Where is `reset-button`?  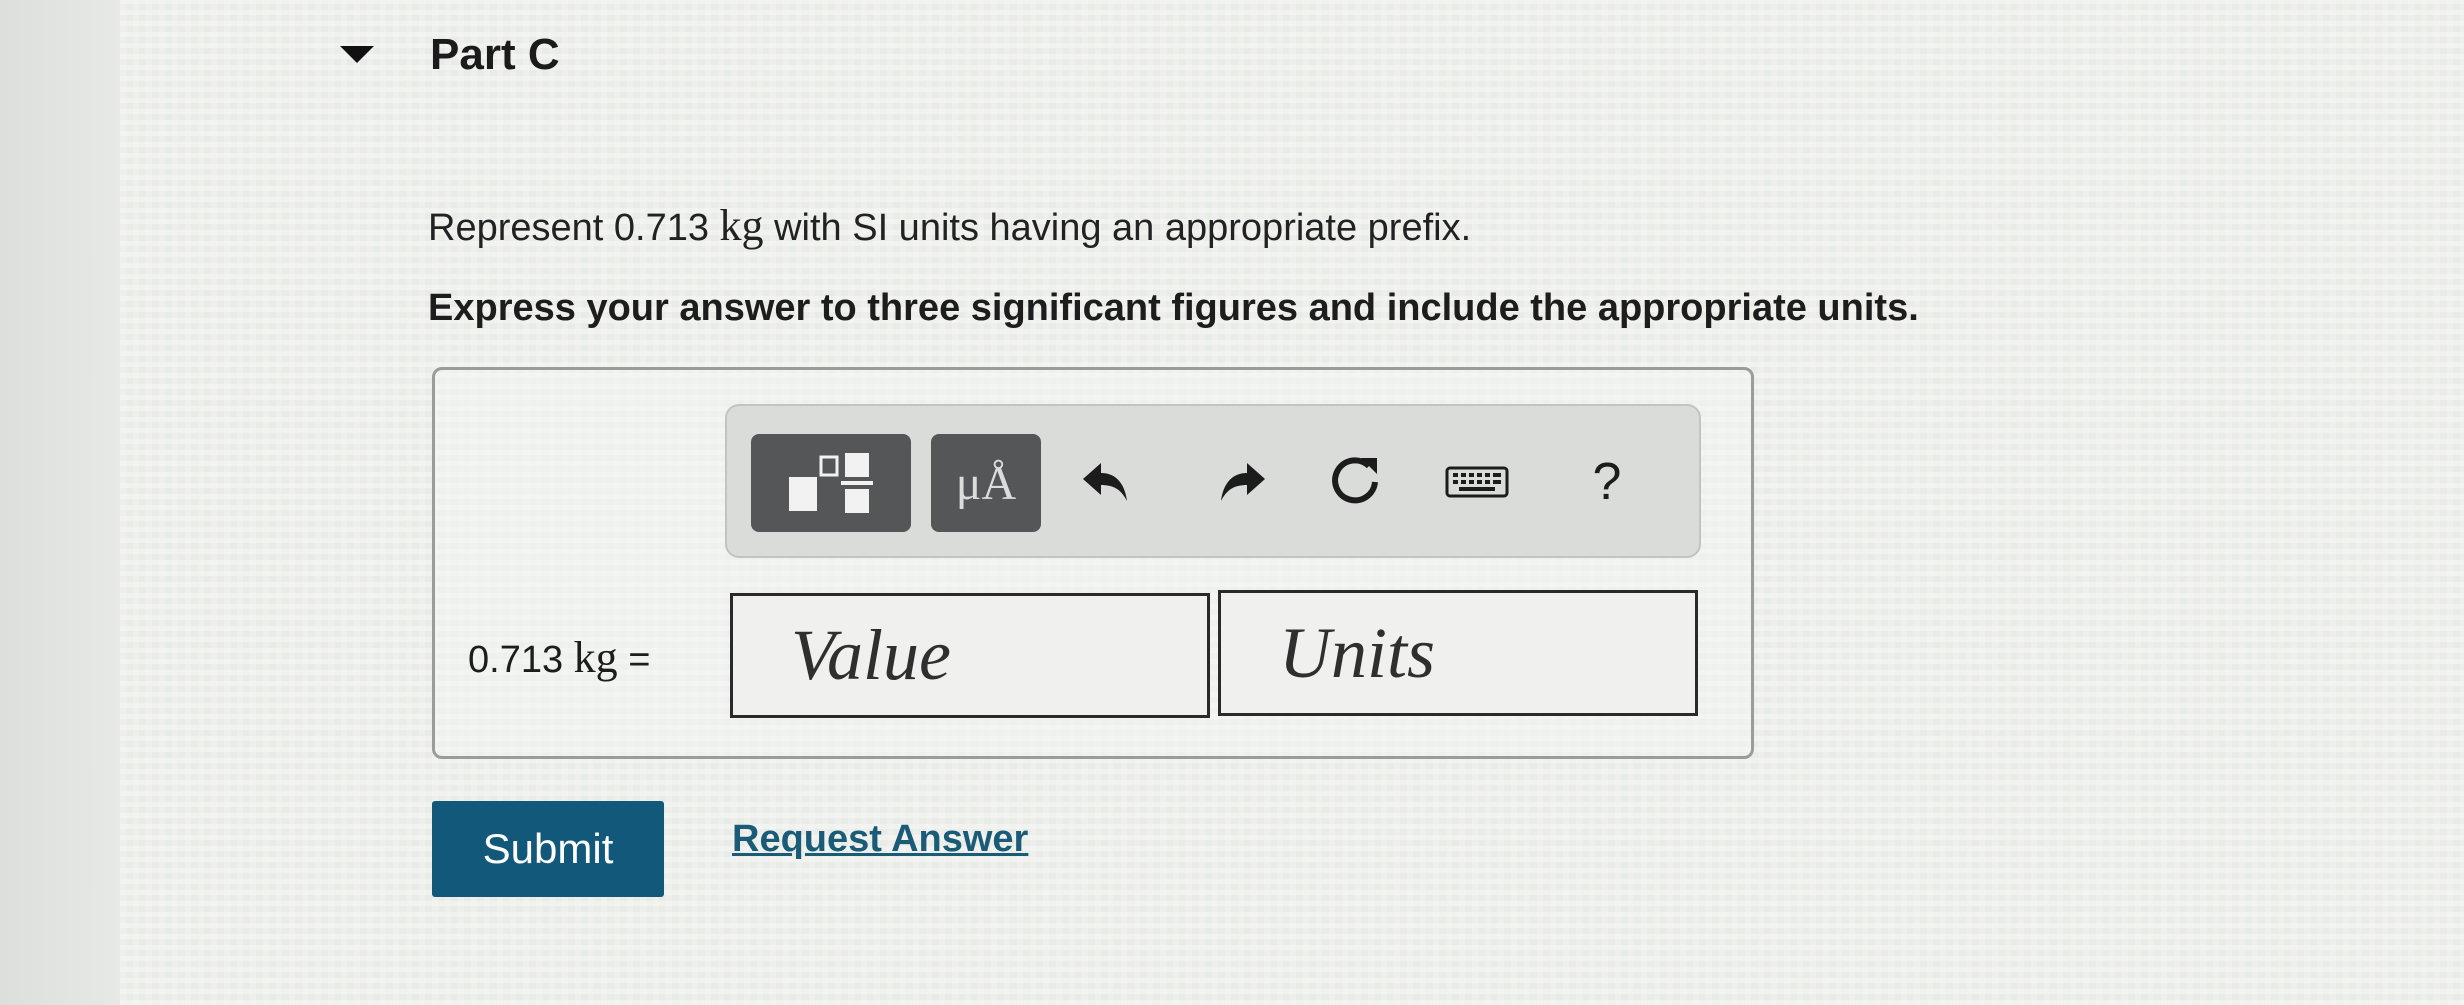 reset-button is located at coordinates (1355, 482).